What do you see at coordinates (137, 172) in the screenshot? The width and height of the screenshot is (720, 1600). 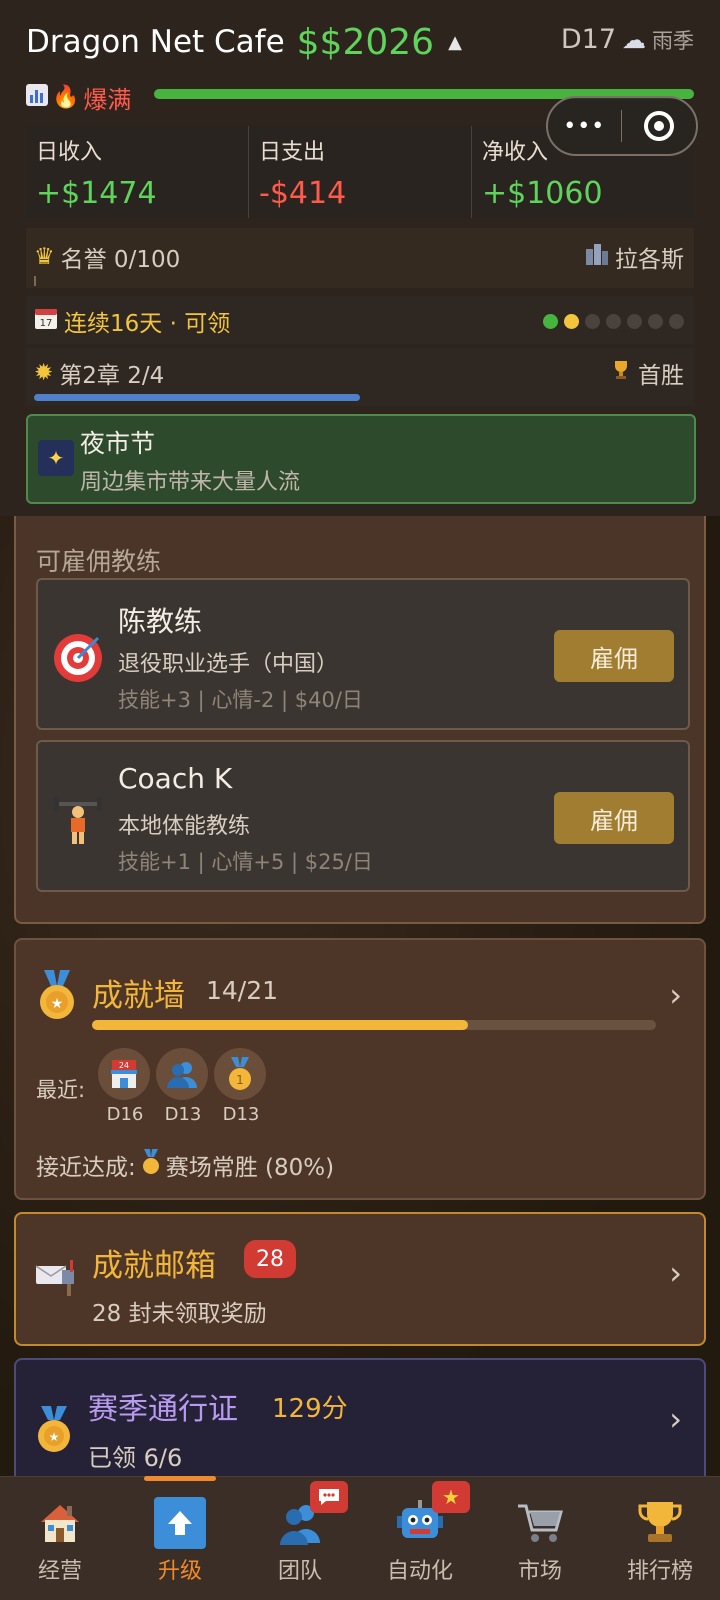 I see `income-stat: 日收入 +$1474` at bounding box center [137, 172].